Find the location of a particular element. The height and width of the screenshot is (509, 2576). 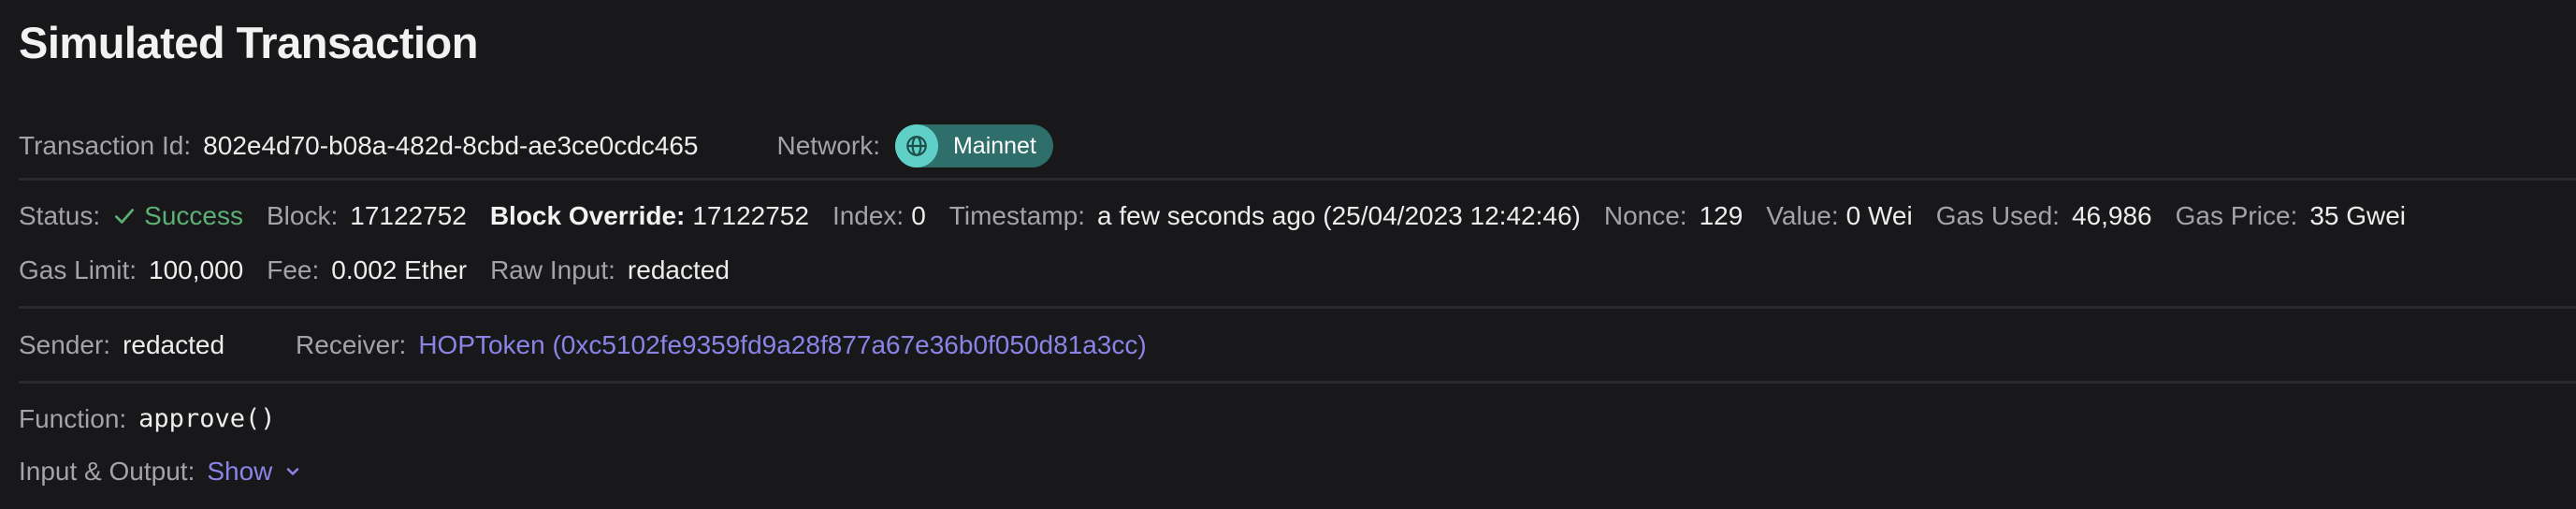

network-badge: Mainnet is located at coordinates (973, 145).